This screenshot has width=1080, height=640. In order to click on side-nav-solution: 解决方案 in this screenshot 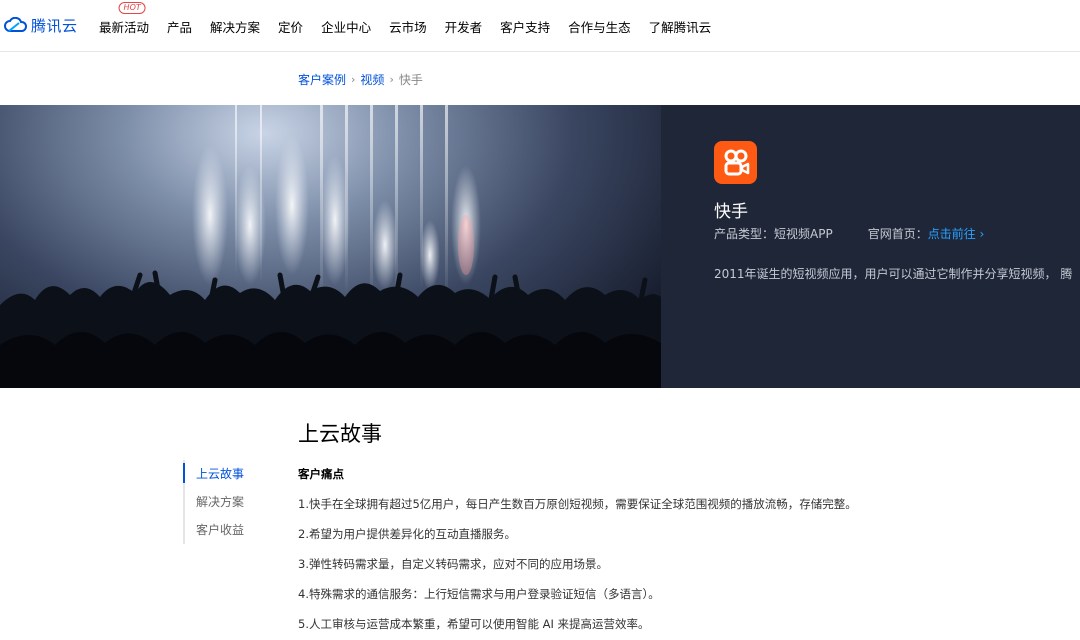, I will do `click(214, 502)`.